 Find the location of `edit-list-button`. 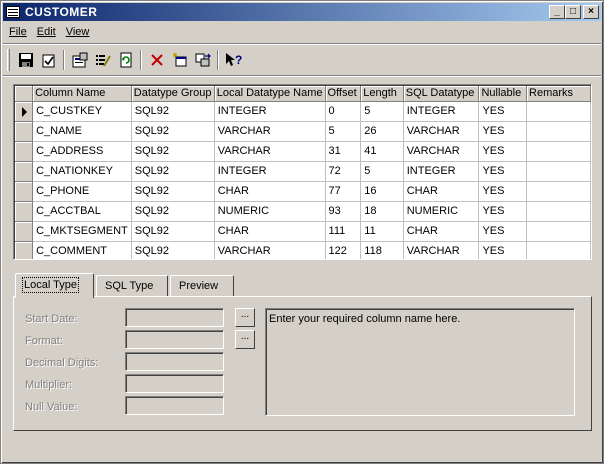

edit-list-button is located at coordinates (102, 60).